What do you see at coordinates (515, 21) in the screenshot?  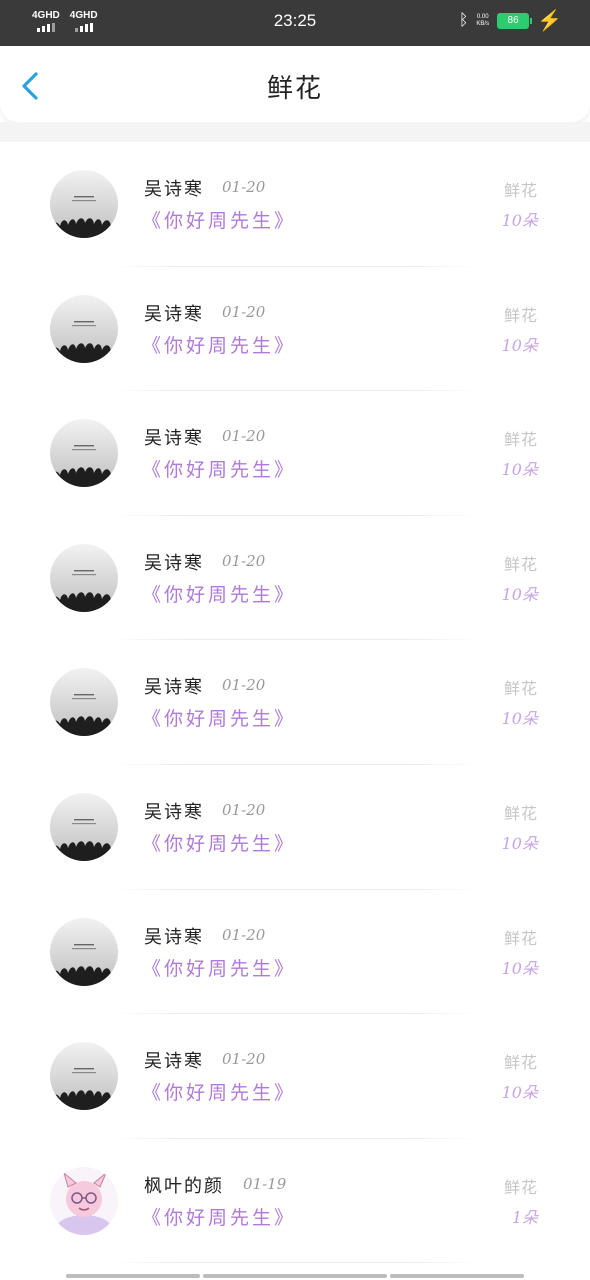 I see `battery-icon: 86` at bounding box center [515, 21].